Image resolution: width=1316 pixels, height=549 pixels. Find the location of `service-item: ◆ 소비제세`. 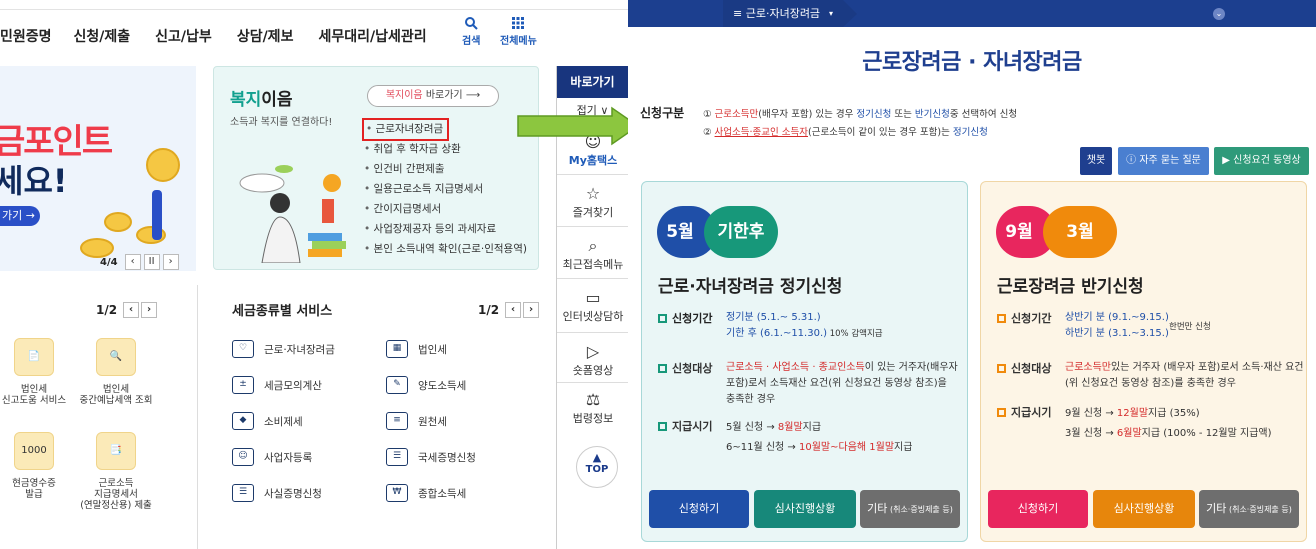

service-item: ◆ 소비제세 is located at coordinates (267, 421).